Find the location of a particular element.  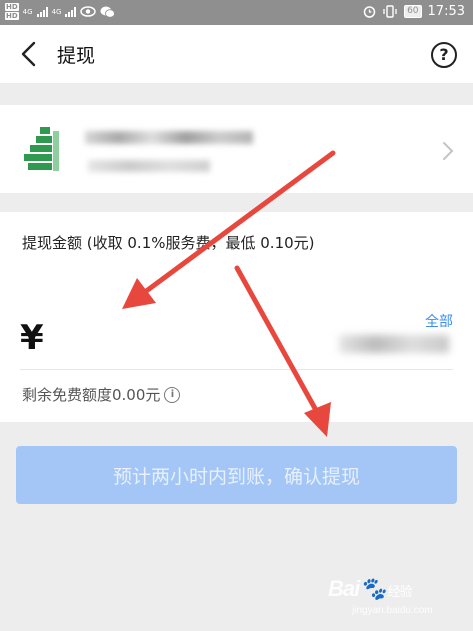

account-number-redacted is located at coordinates (149, 166).